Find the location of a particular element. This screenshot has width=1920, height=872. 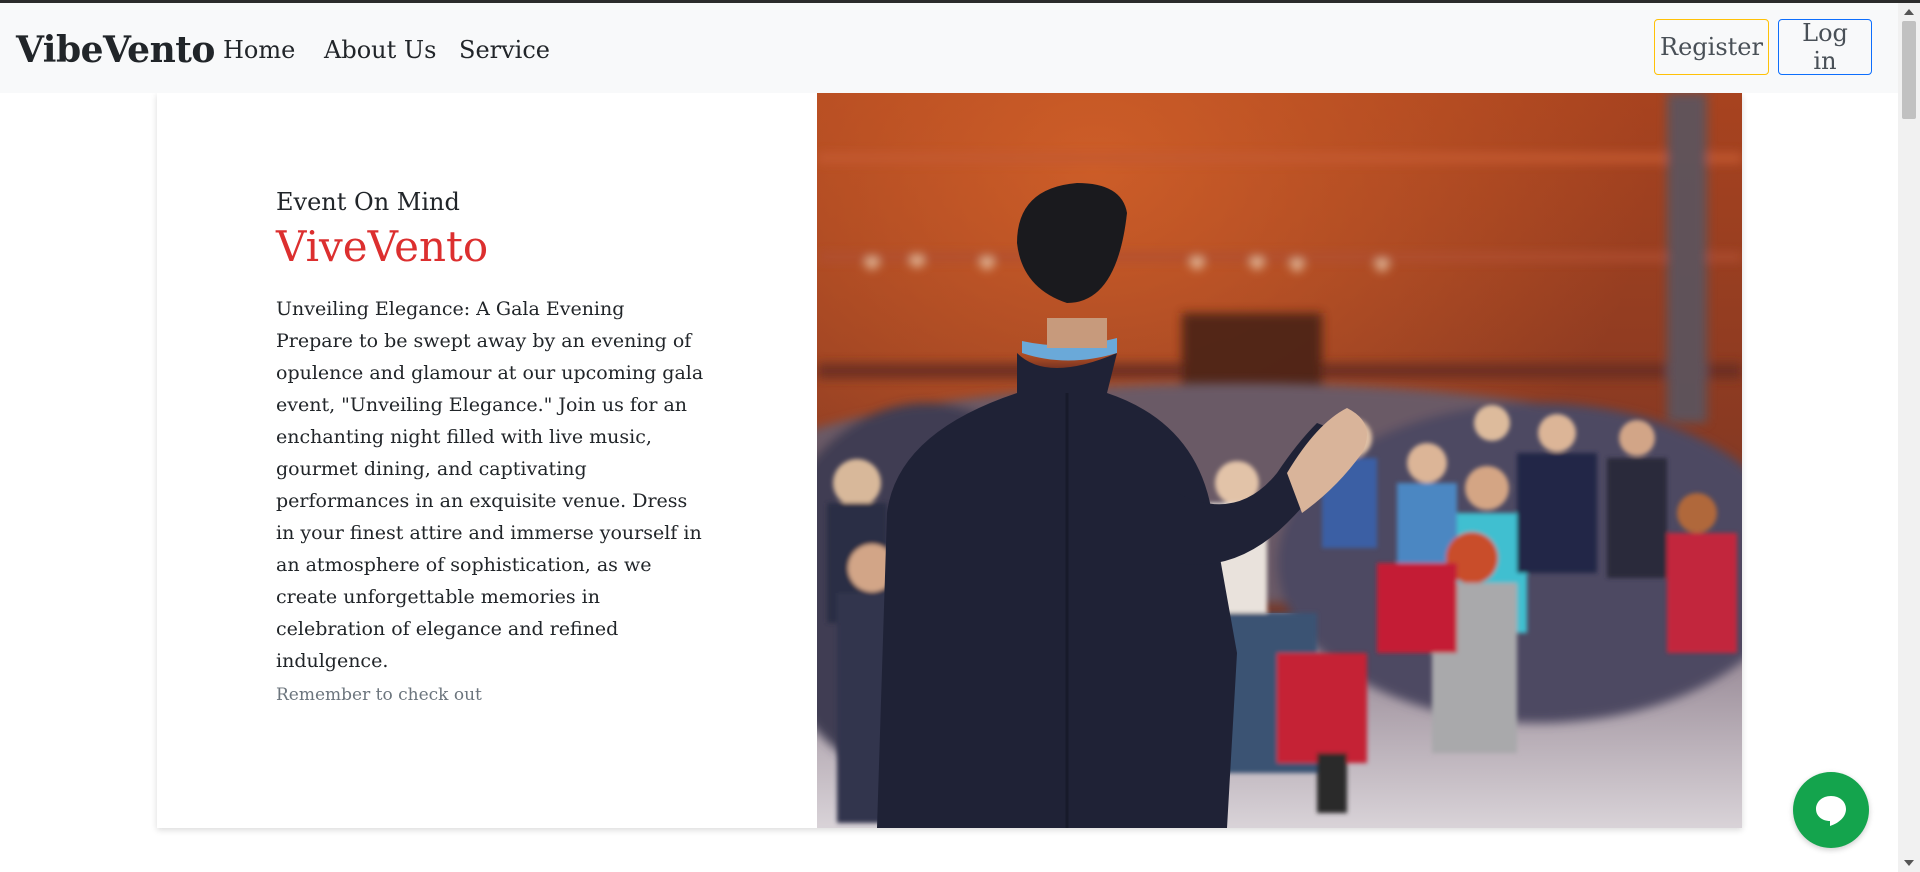

nav-link-home: Home is located at coordinates (259, 50).